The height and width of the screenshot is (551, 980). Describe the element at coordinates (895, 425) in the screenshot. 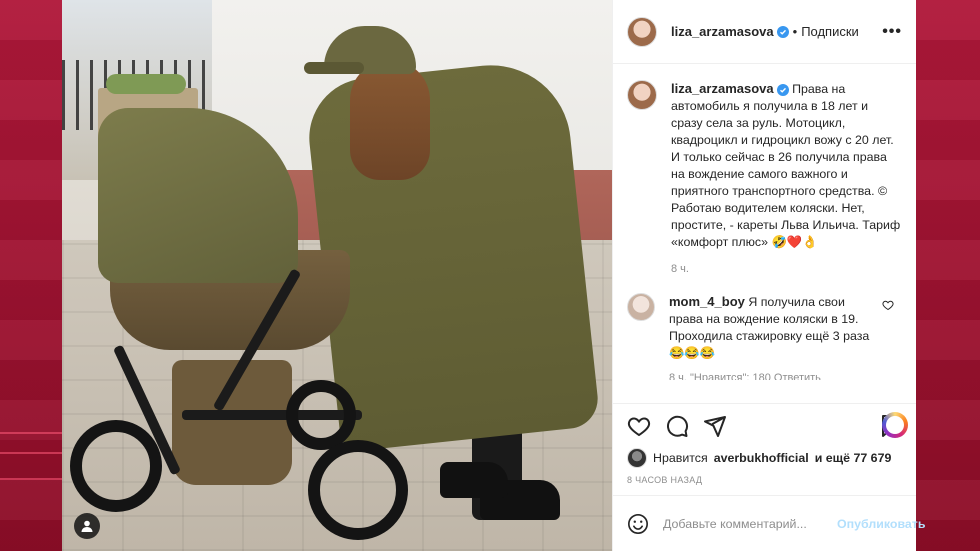

I see `reels-icon` at that location.